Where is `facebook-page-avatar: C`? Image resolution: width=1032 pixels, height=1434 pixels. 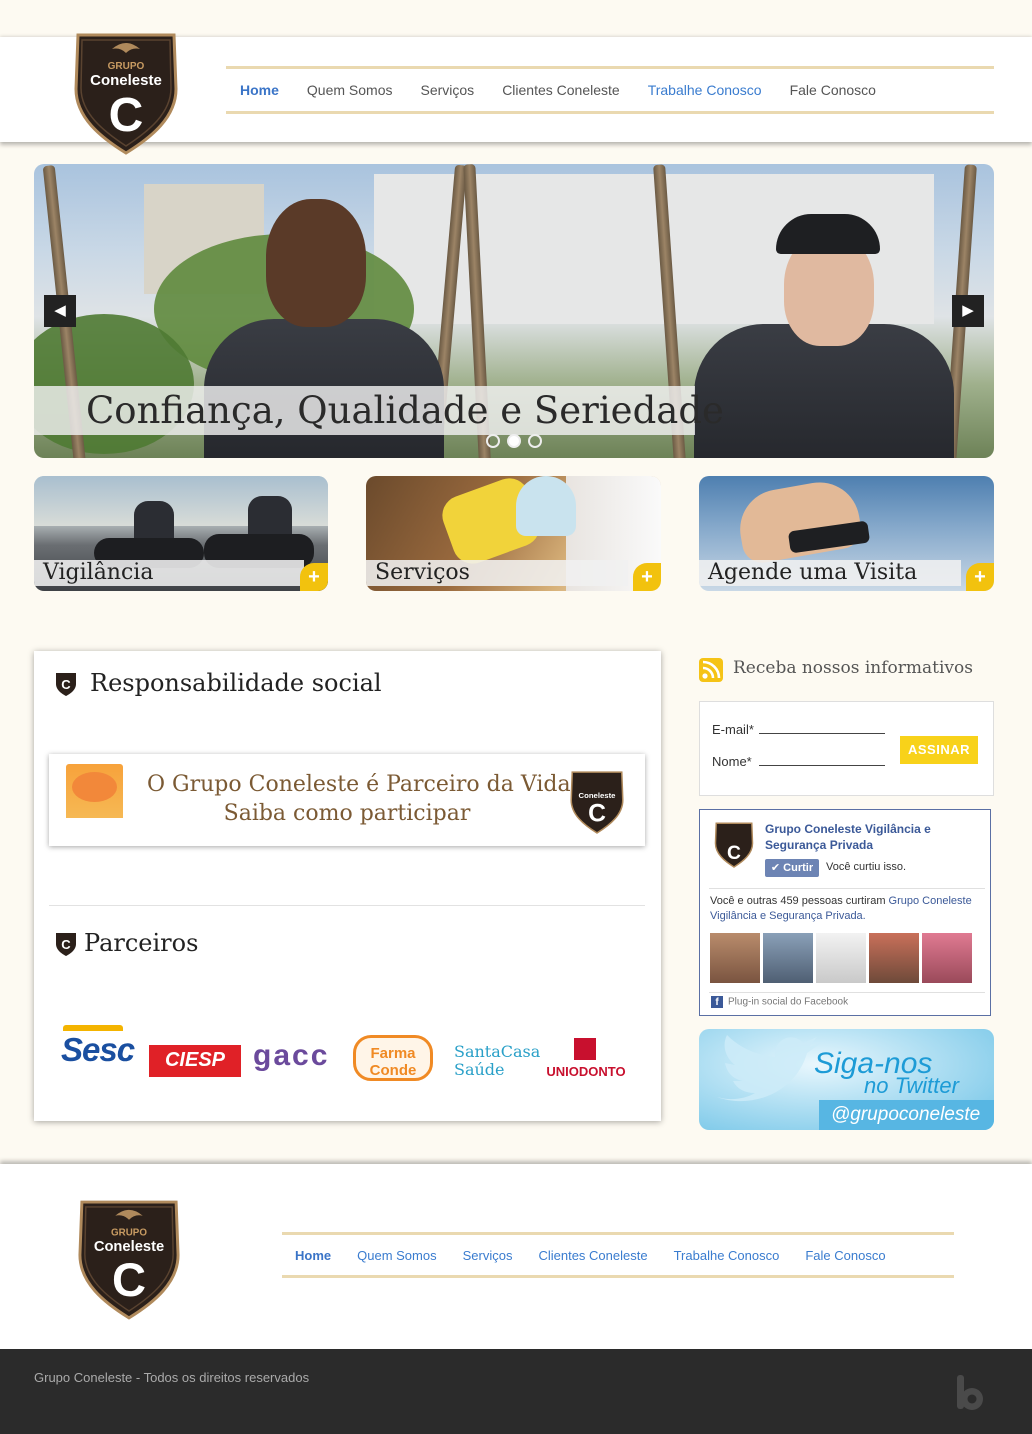
facebook-page-avatar: C is located at coordinates (734, 844).